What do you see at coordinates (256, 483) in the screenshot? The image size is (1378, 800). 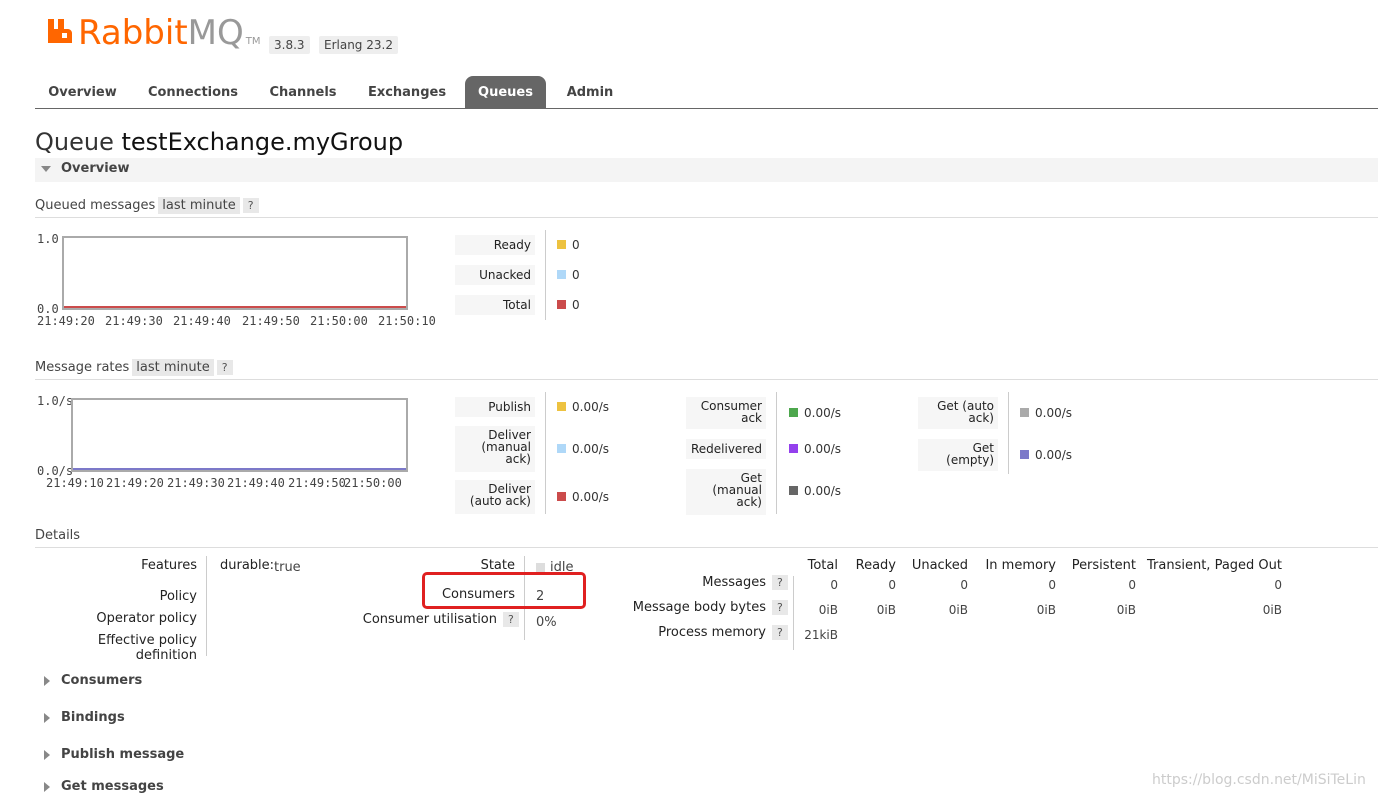 I see `rates-x-tick: 21:49:40` at bounding box center [256, 483].